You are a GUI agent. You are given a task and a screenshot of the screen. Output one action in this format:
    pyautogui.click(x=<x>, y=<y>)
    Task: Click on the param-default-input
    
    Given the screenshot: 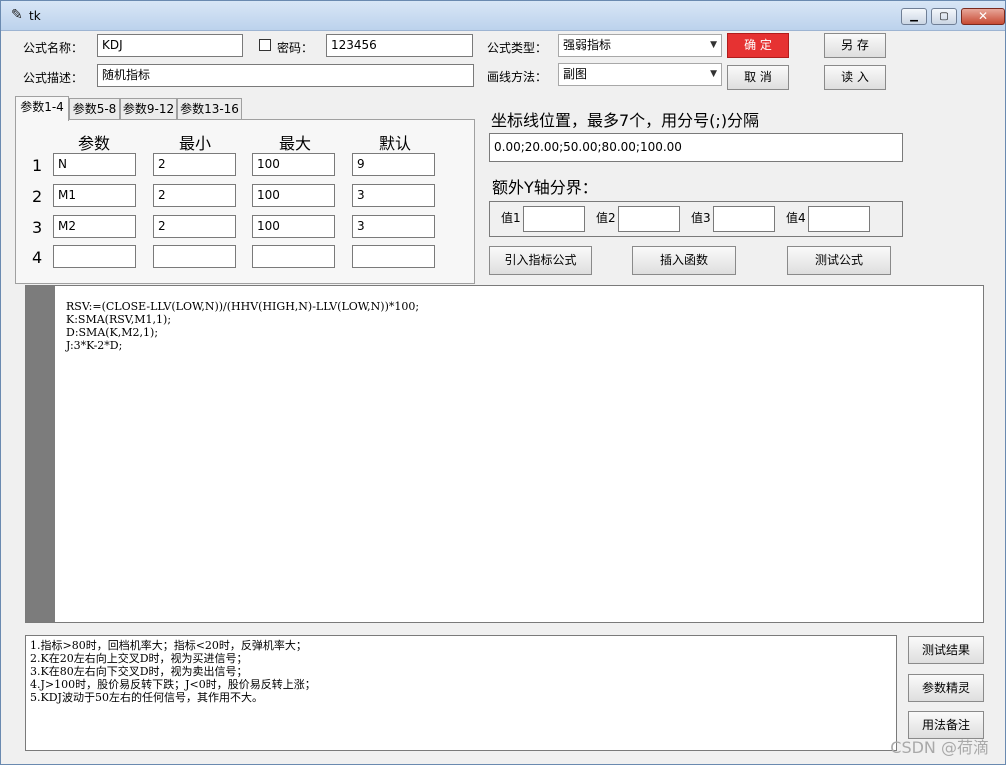 What is the action you would take?
    pyautogui.click(x=393, y=256)
    